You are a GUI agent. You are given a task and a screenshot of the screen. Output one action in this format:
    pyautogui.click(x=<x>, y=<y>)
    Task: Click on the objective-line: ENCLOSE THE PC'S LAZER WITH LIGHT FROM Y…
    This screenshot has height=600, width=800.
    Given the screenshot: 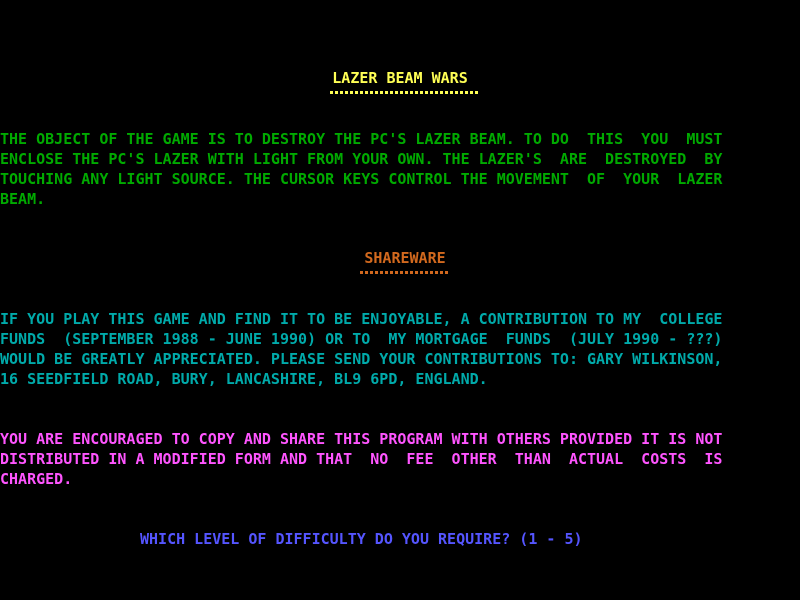 What is the action you would take?
    pyautogui.click(x=361, y=159)
    